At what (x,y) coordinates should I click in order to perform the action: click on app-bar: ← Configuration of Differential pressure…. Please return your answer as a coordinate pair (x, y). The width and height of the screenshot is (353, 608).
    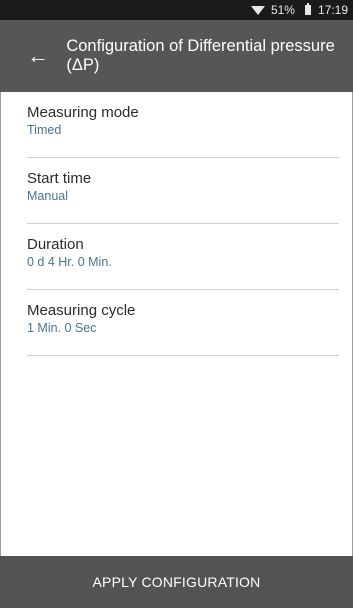
    Looking at the image, I should click on (176, 56).